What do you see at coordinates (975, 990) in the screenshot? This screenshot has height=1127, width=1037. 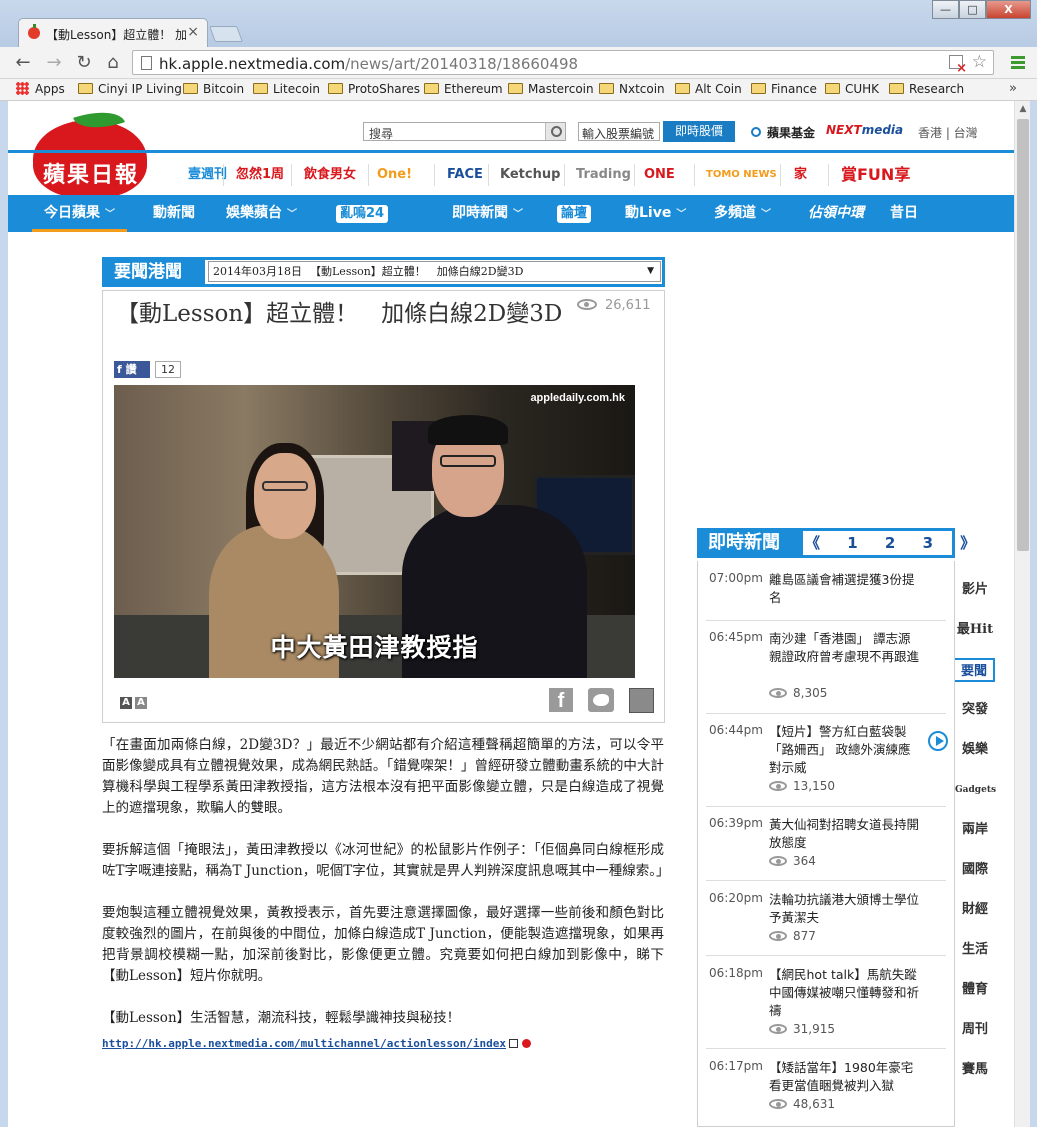 I see `category-tab: 體育` at bounding box center [975, 990].